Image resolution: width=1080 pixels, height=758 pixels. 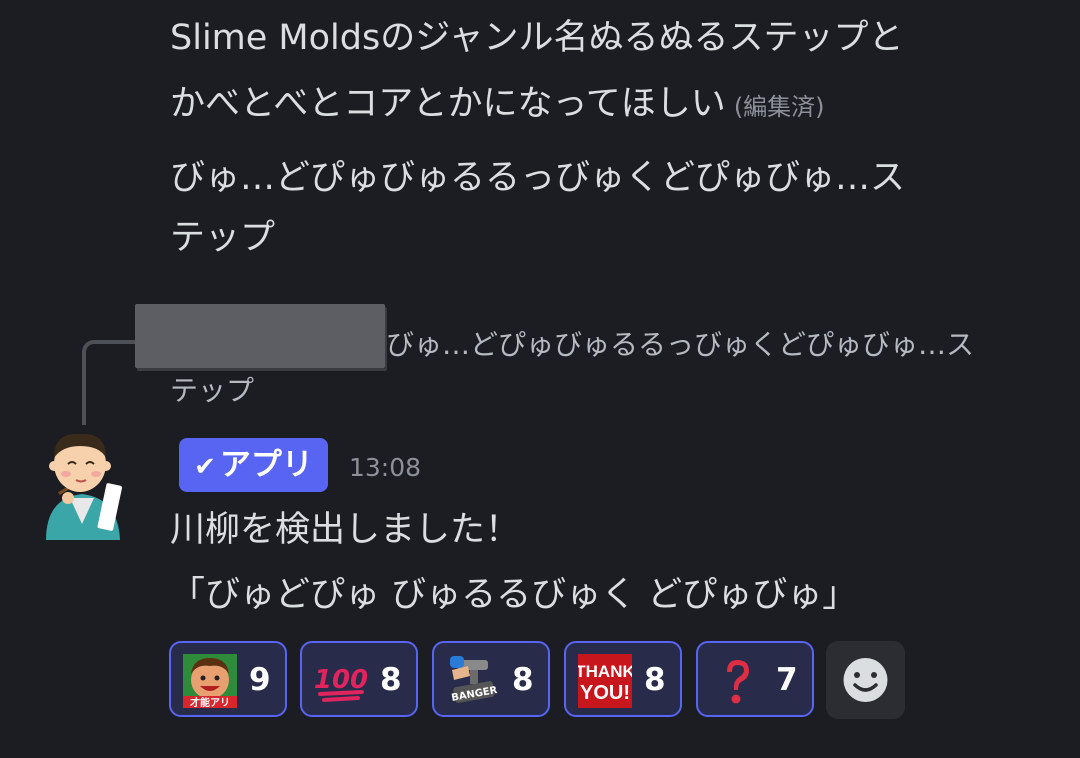 I want to click on reaction-hundred: 100 8, so click(x=359, y=679).